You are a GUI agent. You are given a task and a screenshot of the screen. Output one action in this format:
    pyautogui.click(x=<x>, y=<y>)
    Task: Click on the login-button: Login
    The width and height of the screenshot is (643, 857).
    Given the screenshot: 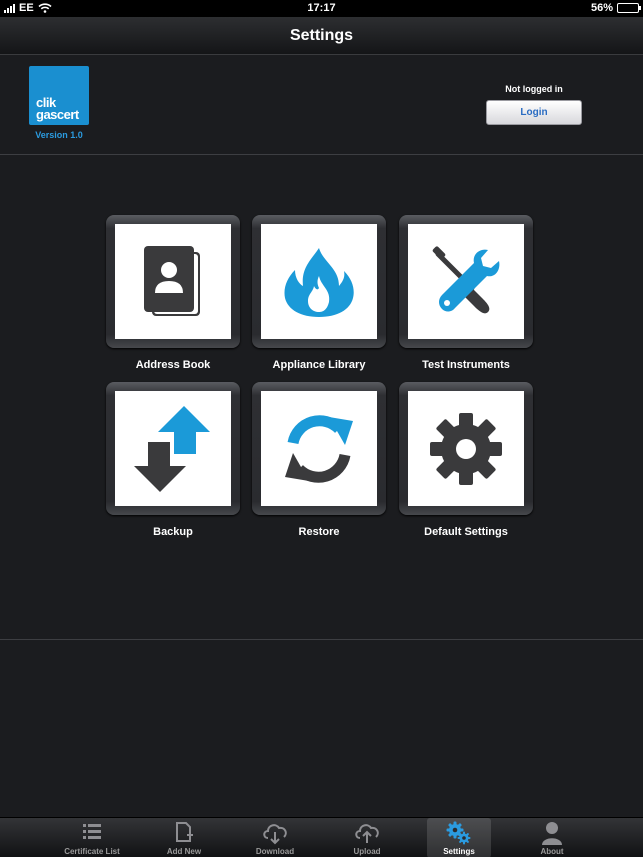 What is the action you would take?
    pyautogui.click(x=534, y=112)
    